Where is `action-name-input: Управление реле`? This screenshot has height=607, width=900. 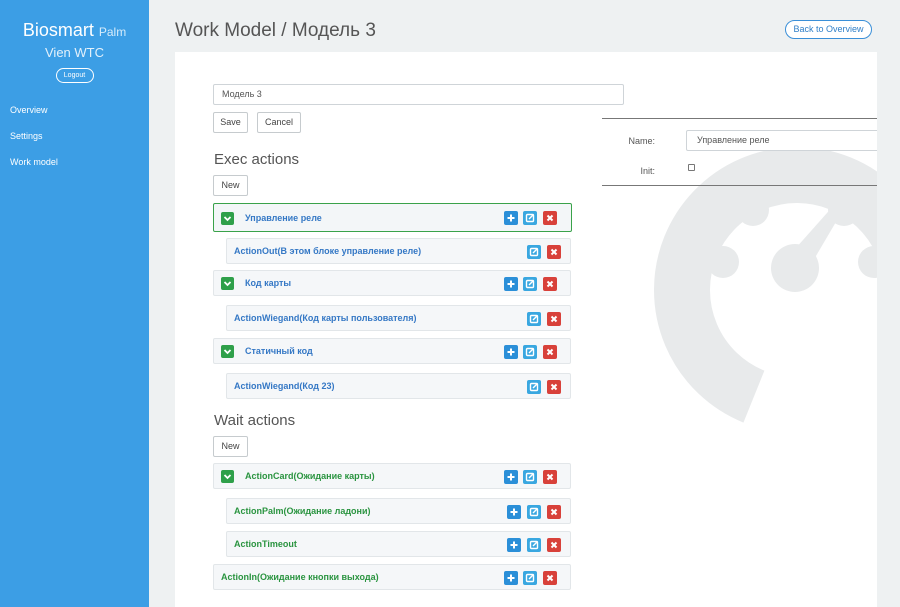
action-name-input: Управление реле is located at coordinates (781, 140).